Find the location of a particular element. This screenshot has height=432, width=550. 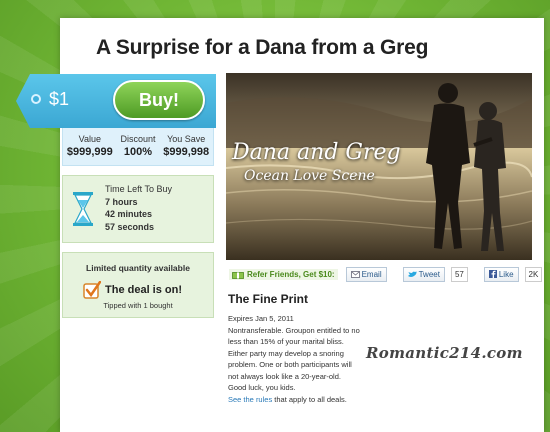

stat-amount: $999,999 is located at coordinates (89, 152).